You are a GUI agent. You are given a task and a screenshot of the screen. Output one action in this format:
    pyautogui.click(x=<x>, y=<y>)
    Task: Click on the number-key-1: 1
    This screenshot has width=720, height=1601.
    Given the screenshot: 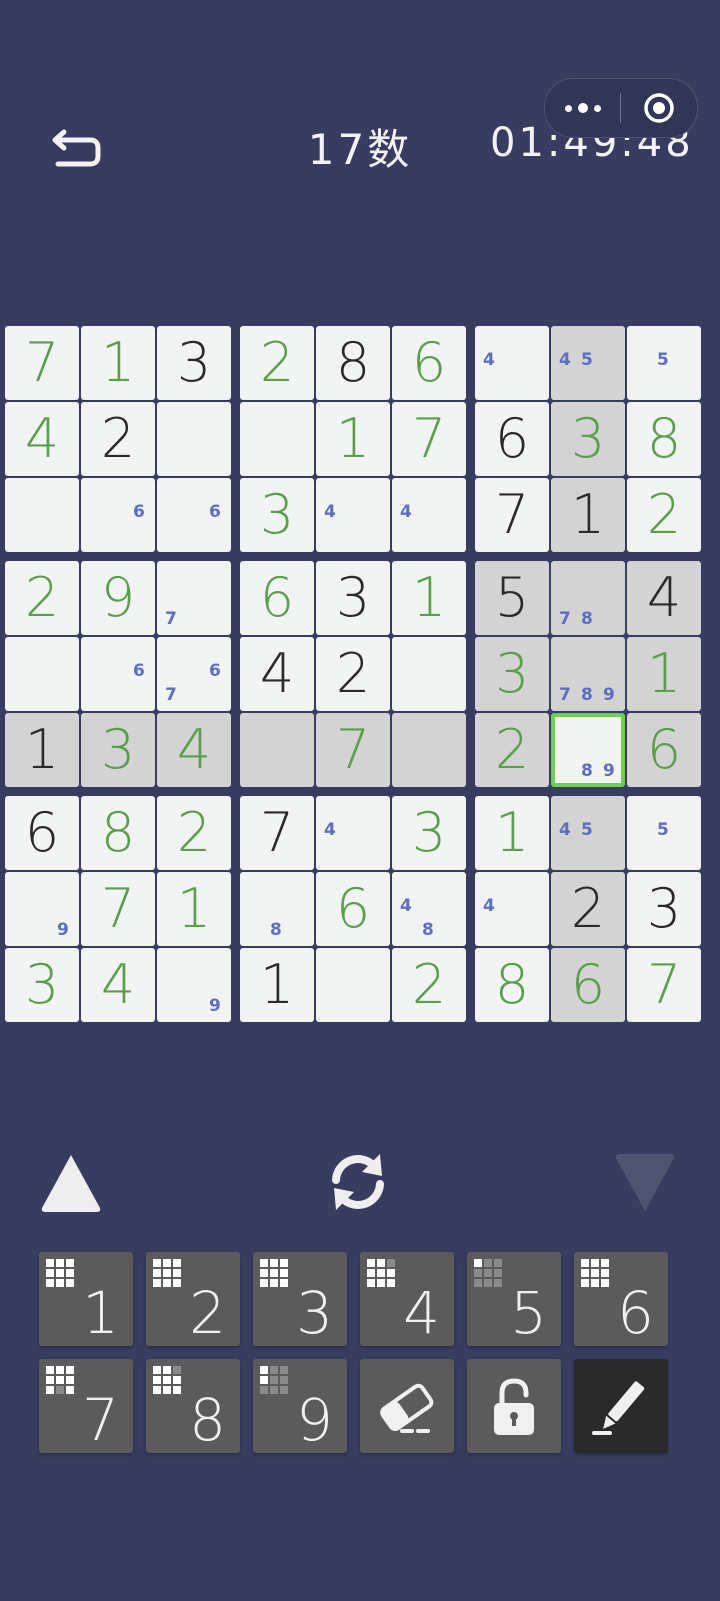 What is the action you would take?
    pyautogui.click(x=86, y=1299)
    